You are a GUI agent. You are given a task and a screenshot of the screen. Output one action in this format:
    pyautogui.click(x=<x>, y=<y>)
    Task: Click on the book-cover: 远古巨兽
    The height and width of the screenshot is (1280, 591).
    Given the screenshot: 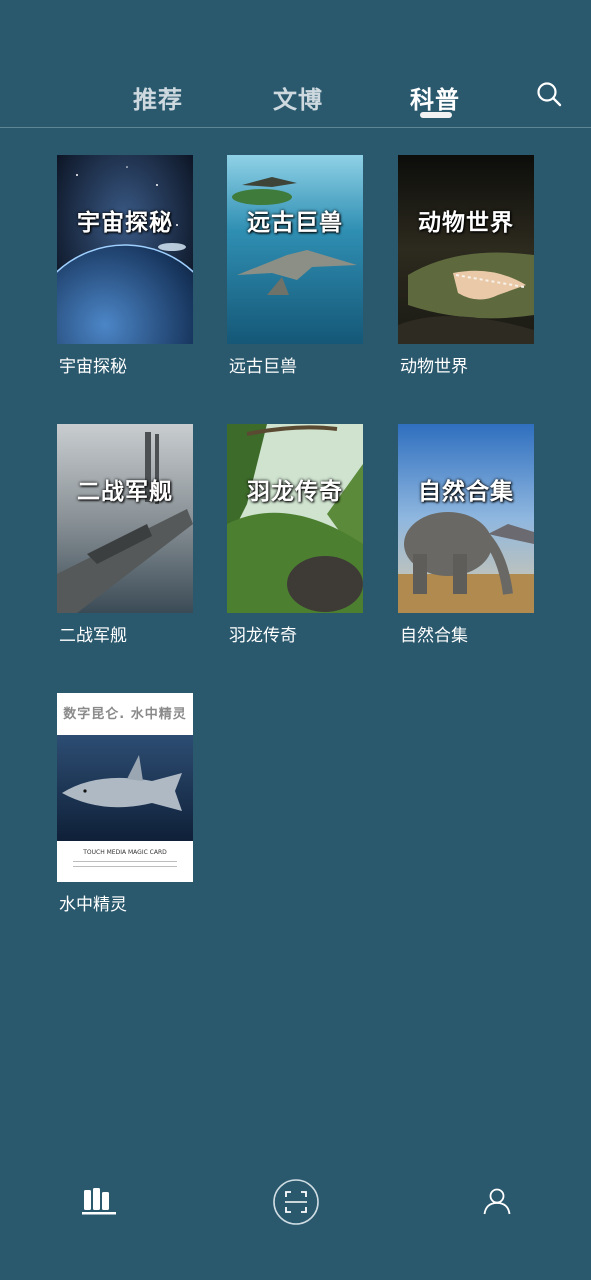 What is the action you would take?
    pyautogui.click(x=295, y=249)
    